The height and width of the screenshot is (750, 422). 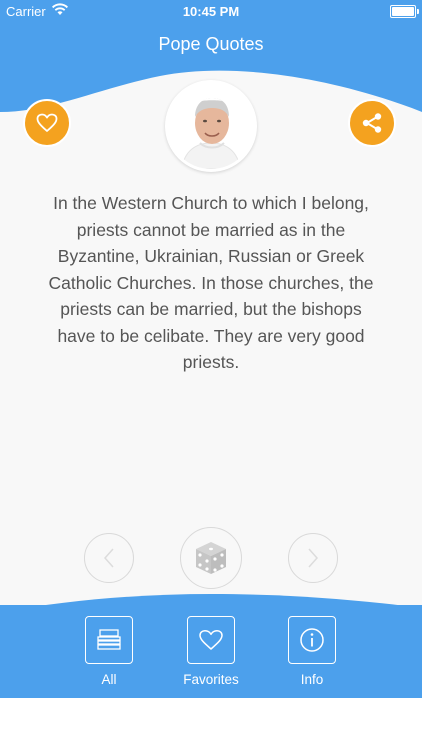 I want to click on tab-all: All, so click(x=109, y=651).